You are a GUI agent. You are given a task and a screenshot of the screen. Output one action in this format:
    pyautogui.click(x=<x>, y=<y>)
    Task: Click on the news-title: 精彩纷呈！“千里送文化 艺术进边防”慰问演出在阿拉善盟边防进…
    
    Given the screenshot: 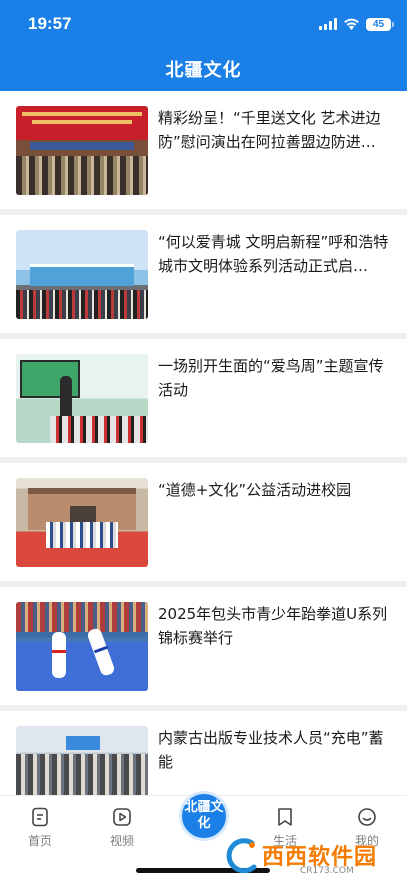 What is the action you would take?
    pyautogui.click(x=274, y=130)
    